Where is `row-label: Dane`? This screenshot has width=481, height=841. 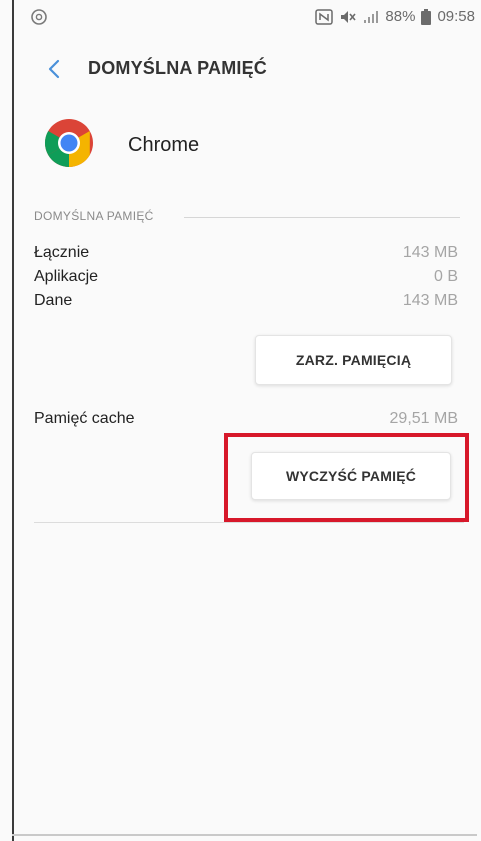 row-label: Dane is located at coordinates (53, 300).